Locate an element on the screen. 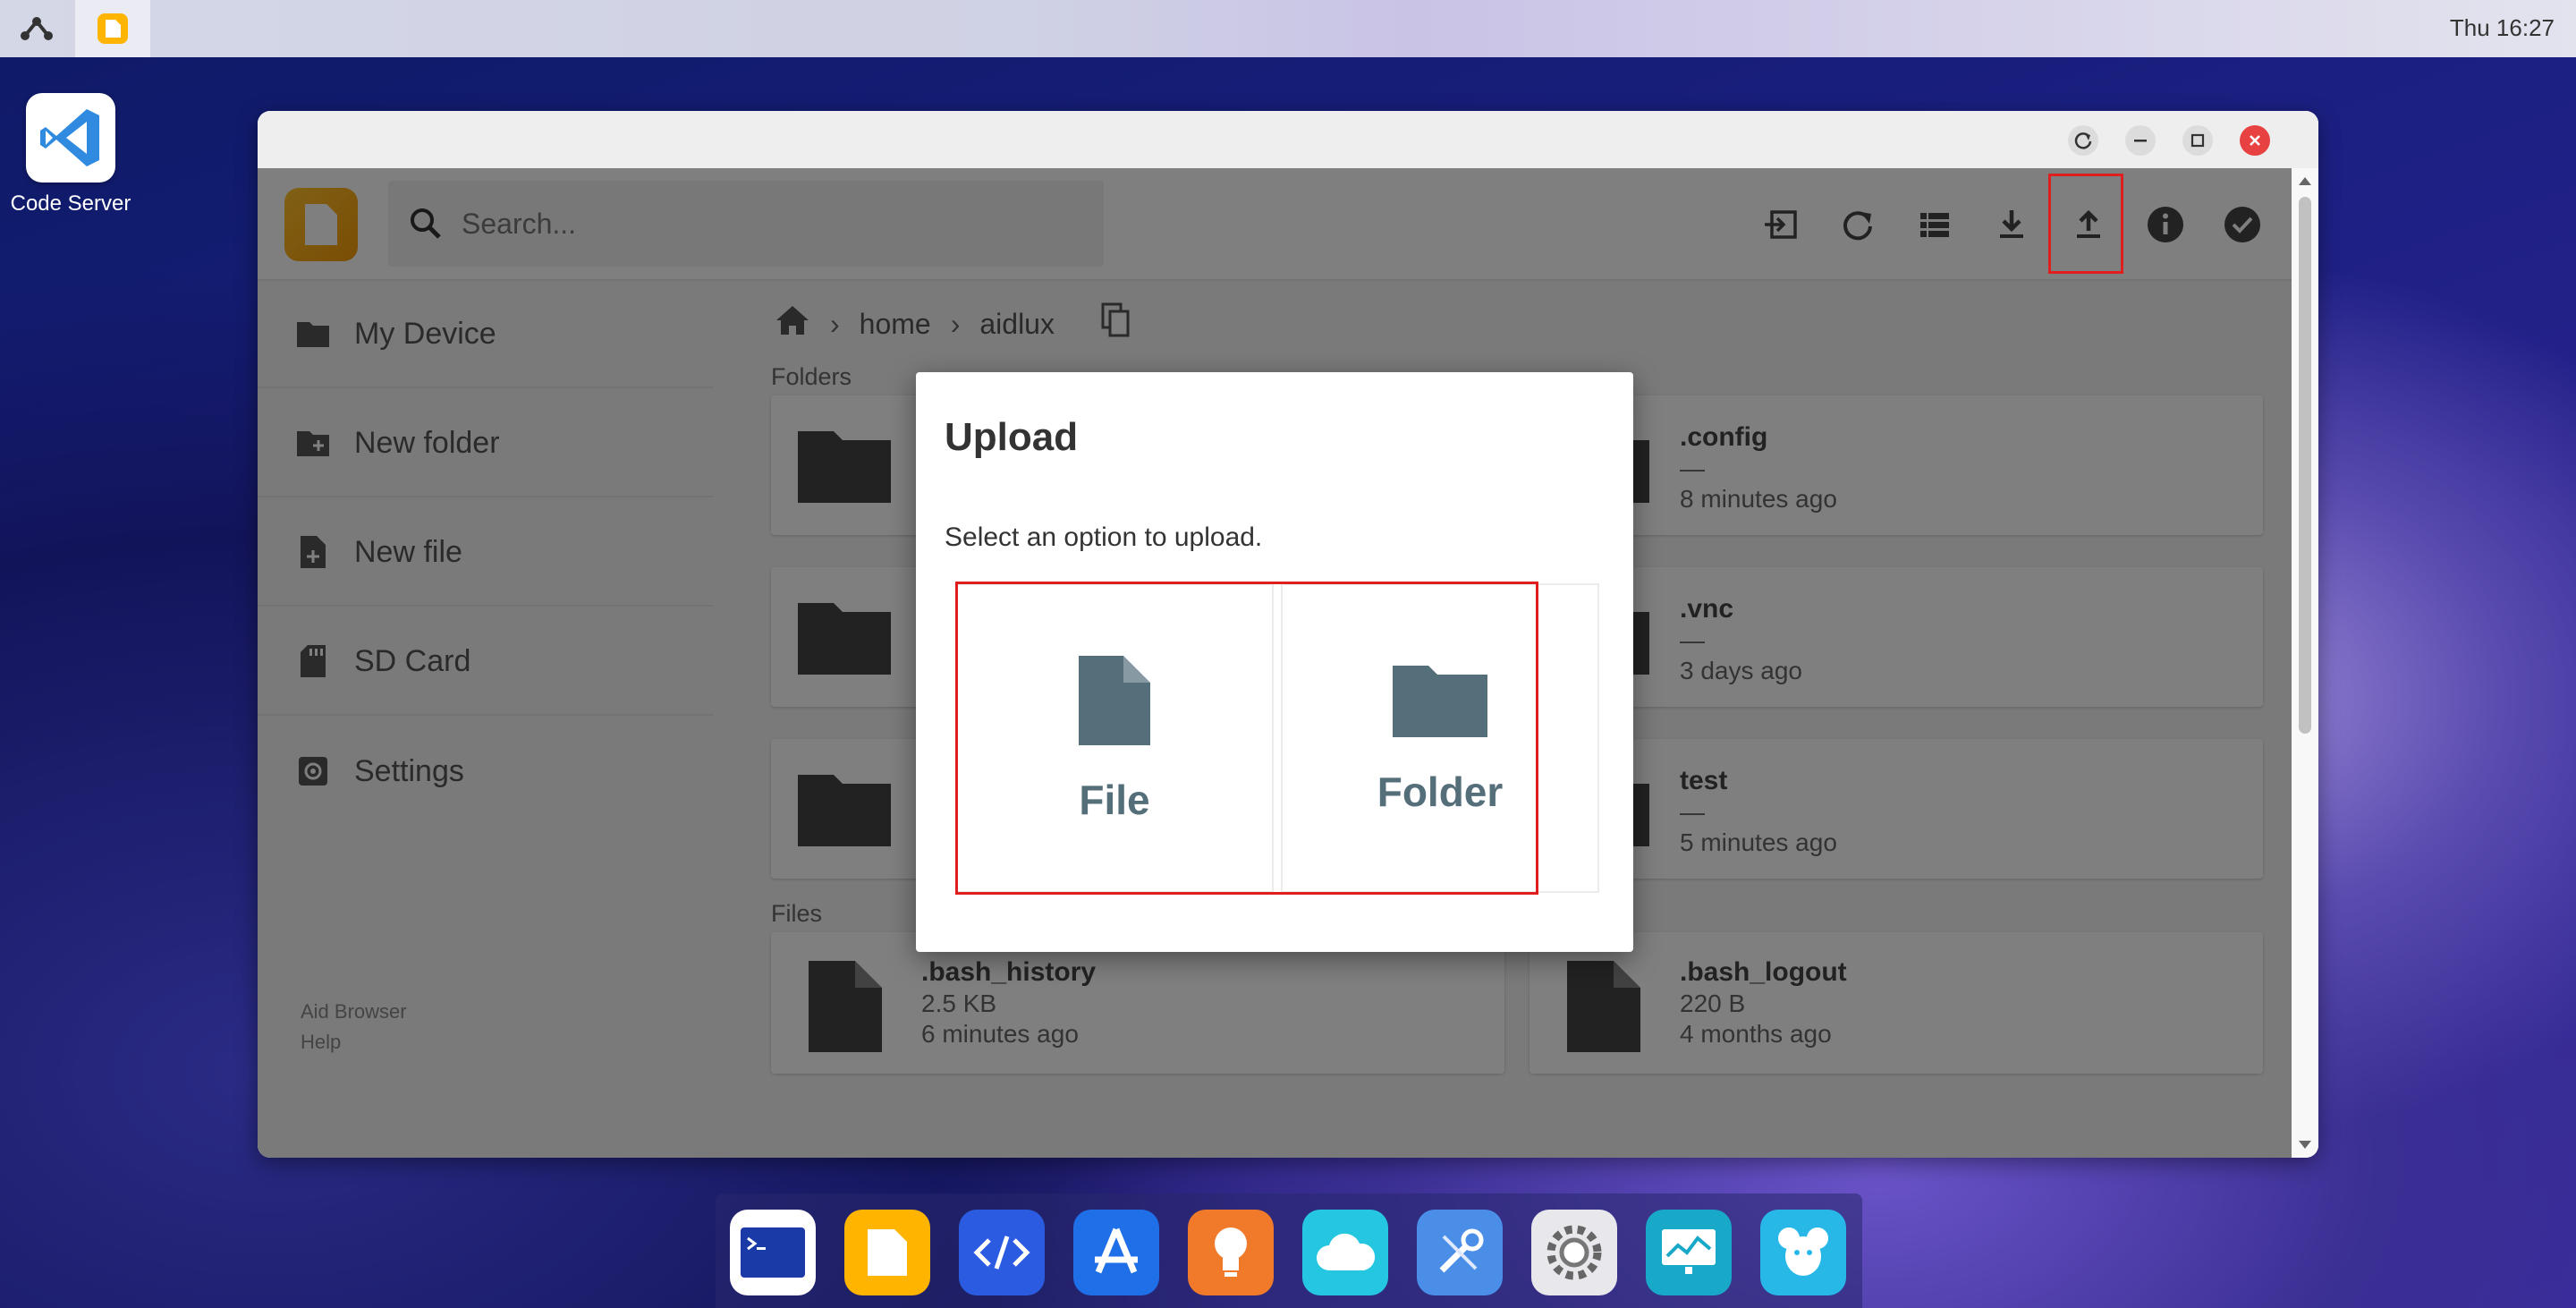 The image size is (2576, 1308). cloud-app-icon is located at coordinates (1345, 1252).